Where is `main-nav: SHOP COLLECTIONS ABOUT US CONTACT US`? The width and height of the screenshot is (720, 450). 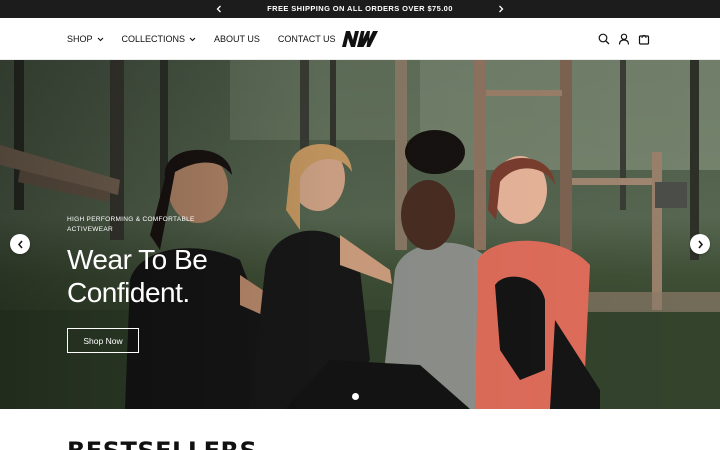
main-nav: SHOP COLLECTIONS ABOUT US CONTACT US is located at coordinates (201, 39).